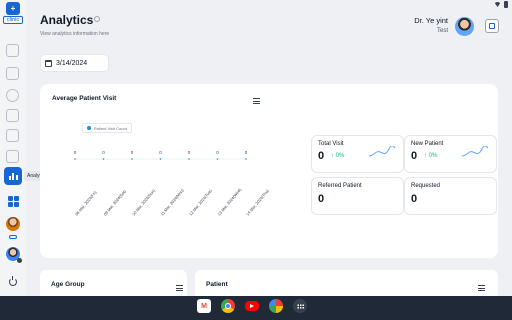 This screenshot has width=512, height=320. I want to click on sidebar-avatar, so click(13, 224).